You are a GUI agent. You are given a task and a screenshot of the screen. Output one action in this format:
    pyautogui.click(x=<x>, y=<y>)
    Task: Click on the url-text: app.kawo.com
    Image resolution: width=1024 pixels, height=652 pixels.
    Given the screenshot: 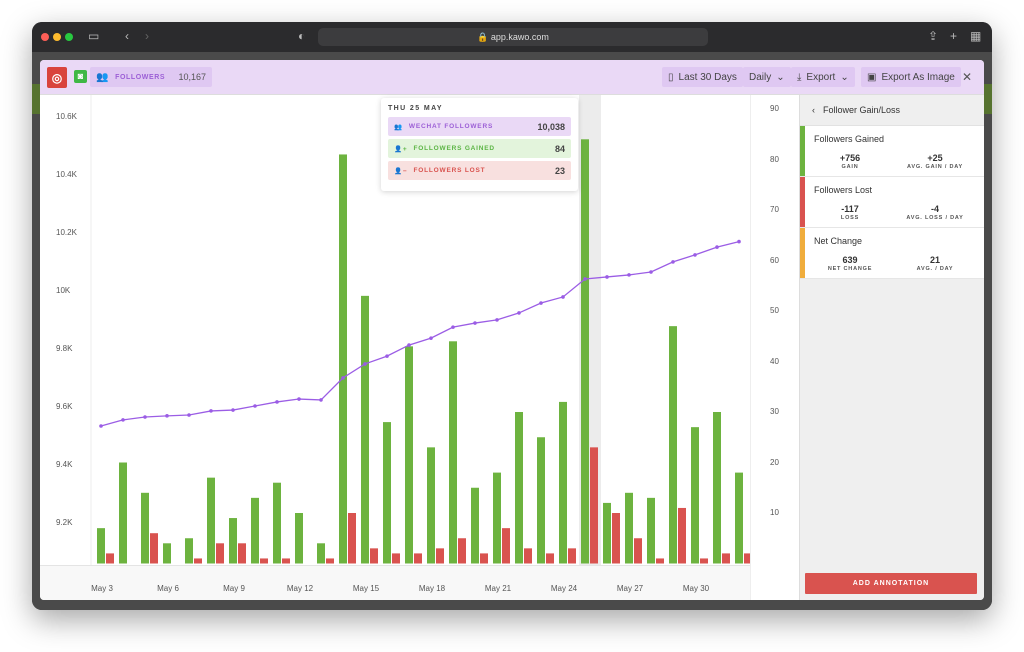 What is the action you would take?
    pyautogui.click(x=519, y=37)
    